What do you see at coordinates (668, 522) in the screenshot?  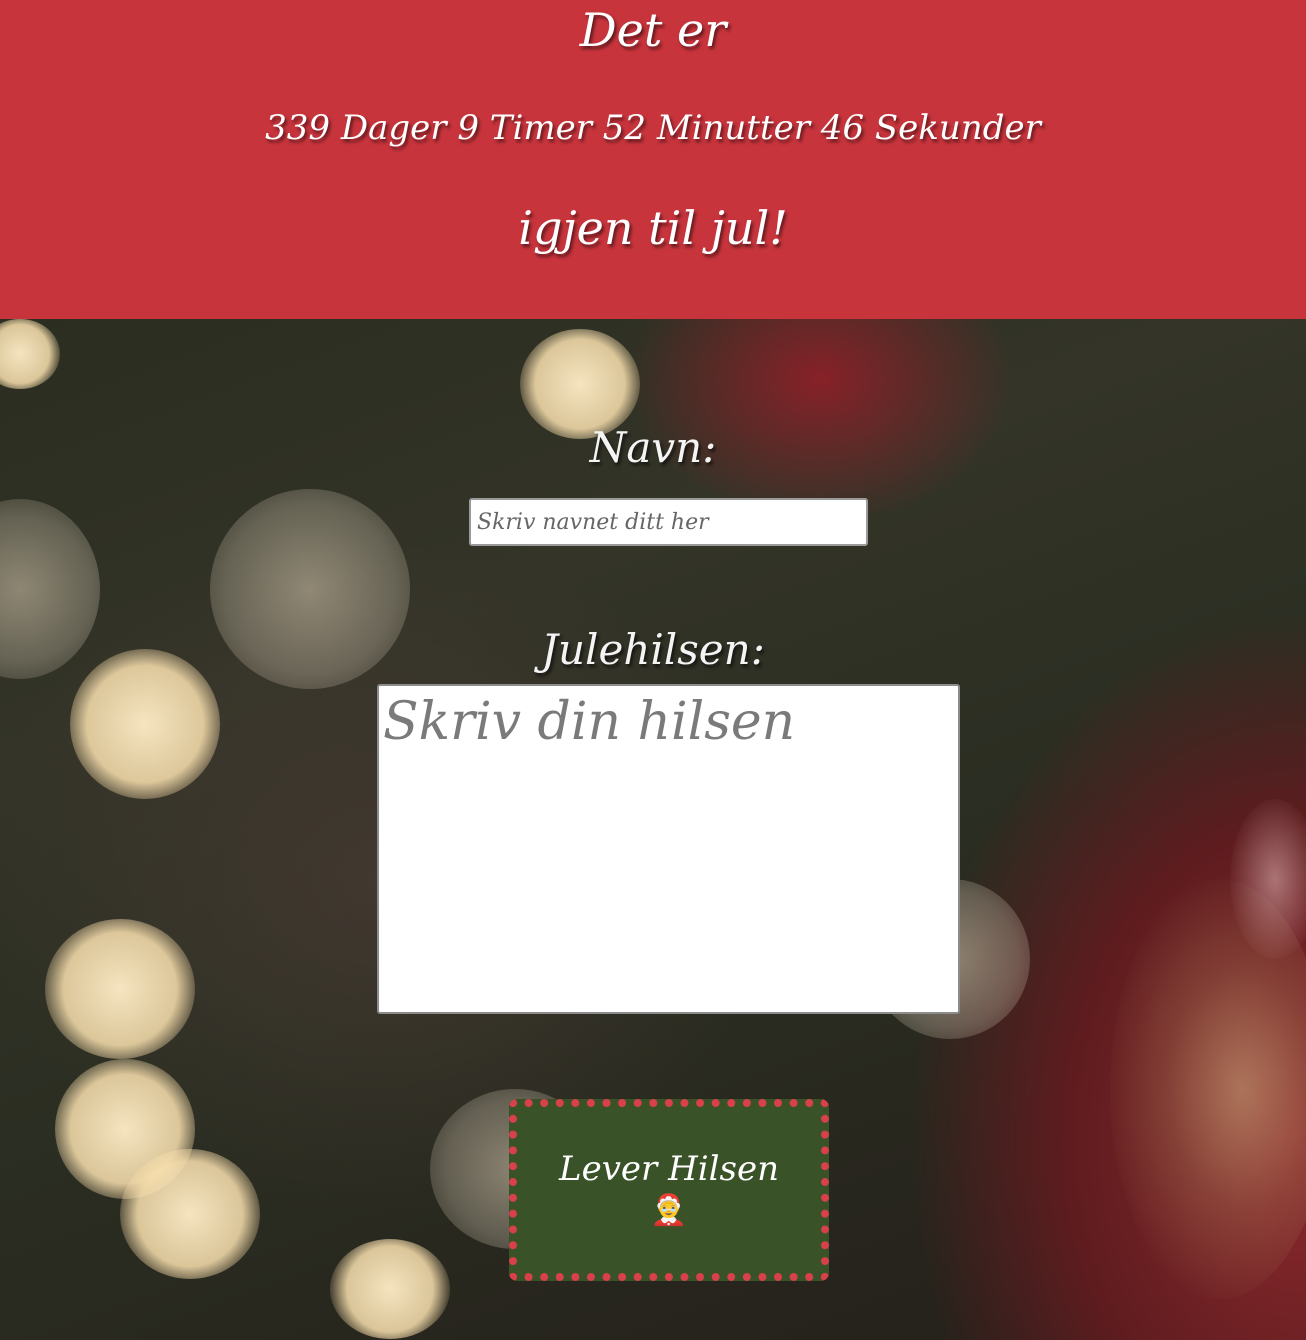 I see `name-input` at bounding box center [668, 522].